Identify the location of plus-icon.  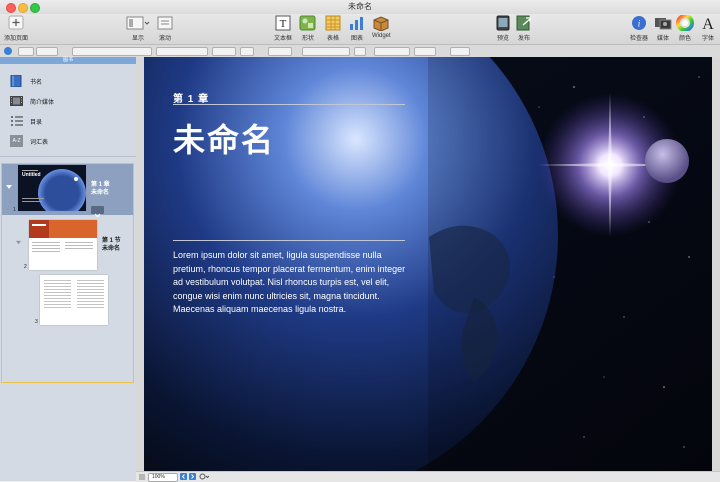
(16, 22).